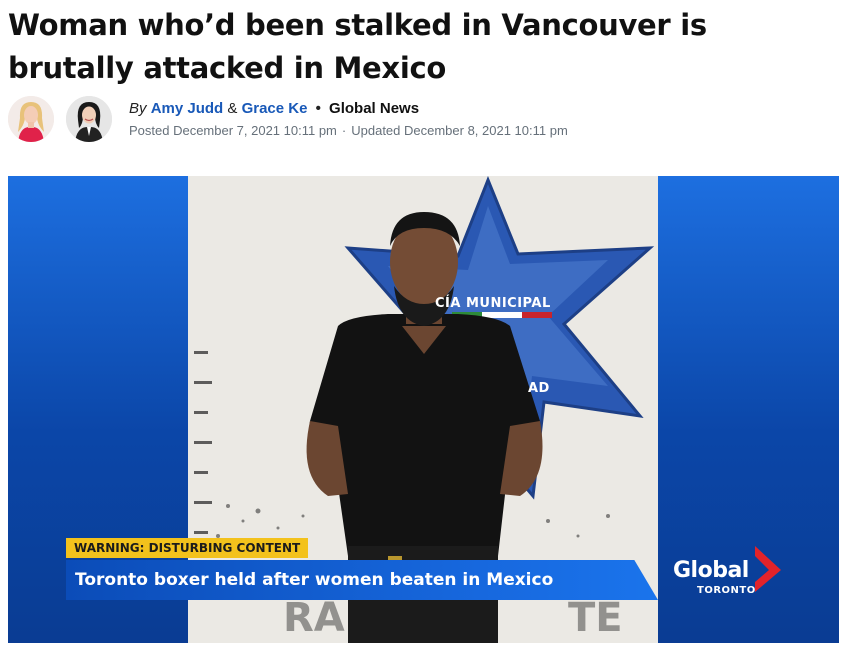 This screenshot has width=847, height=647. Describe the element at coordinates (31, 119) in the screenshot. I see `author-avatar-amy-judd` at that location.